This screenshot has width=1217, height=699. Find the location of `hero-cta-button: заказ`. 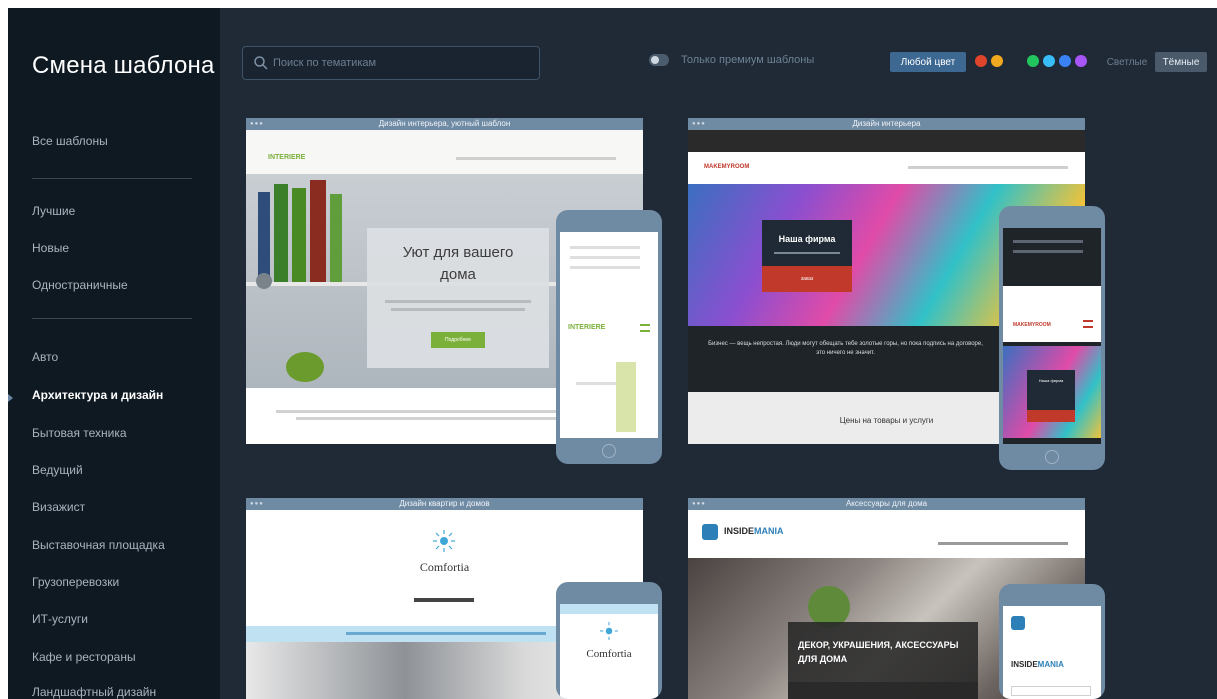

hero-cta-button: заказ is located at coordinates (807, 279).